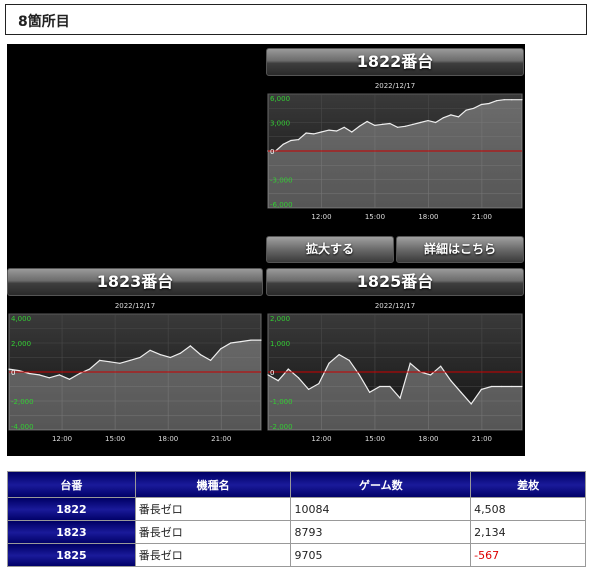  What do you see at coordinates (528, 532) in the screenshot?
I see `cell-difference: 2,134` at bounding box center [528, 532].